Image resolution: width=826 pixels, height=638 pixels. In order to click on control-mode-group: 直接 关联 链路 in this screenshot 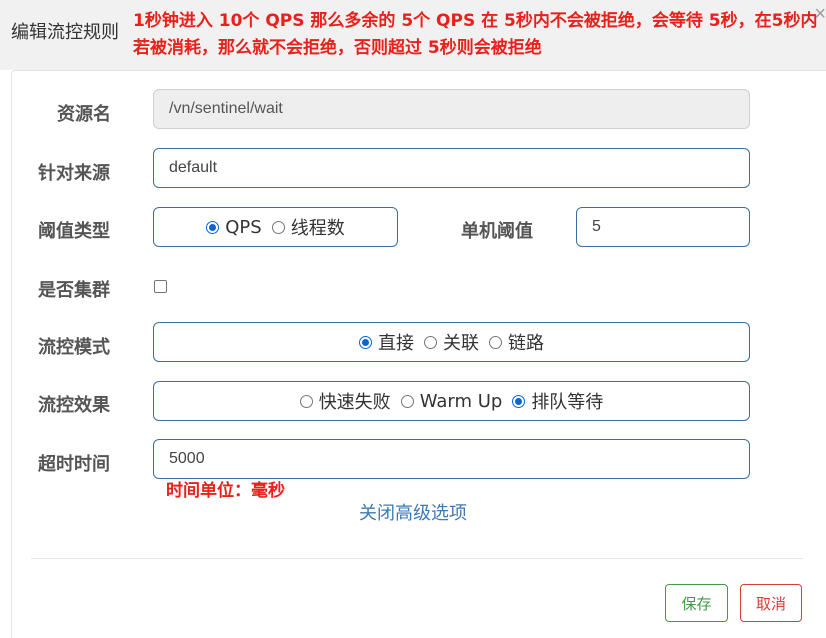, I will do `click(451, 342)`.